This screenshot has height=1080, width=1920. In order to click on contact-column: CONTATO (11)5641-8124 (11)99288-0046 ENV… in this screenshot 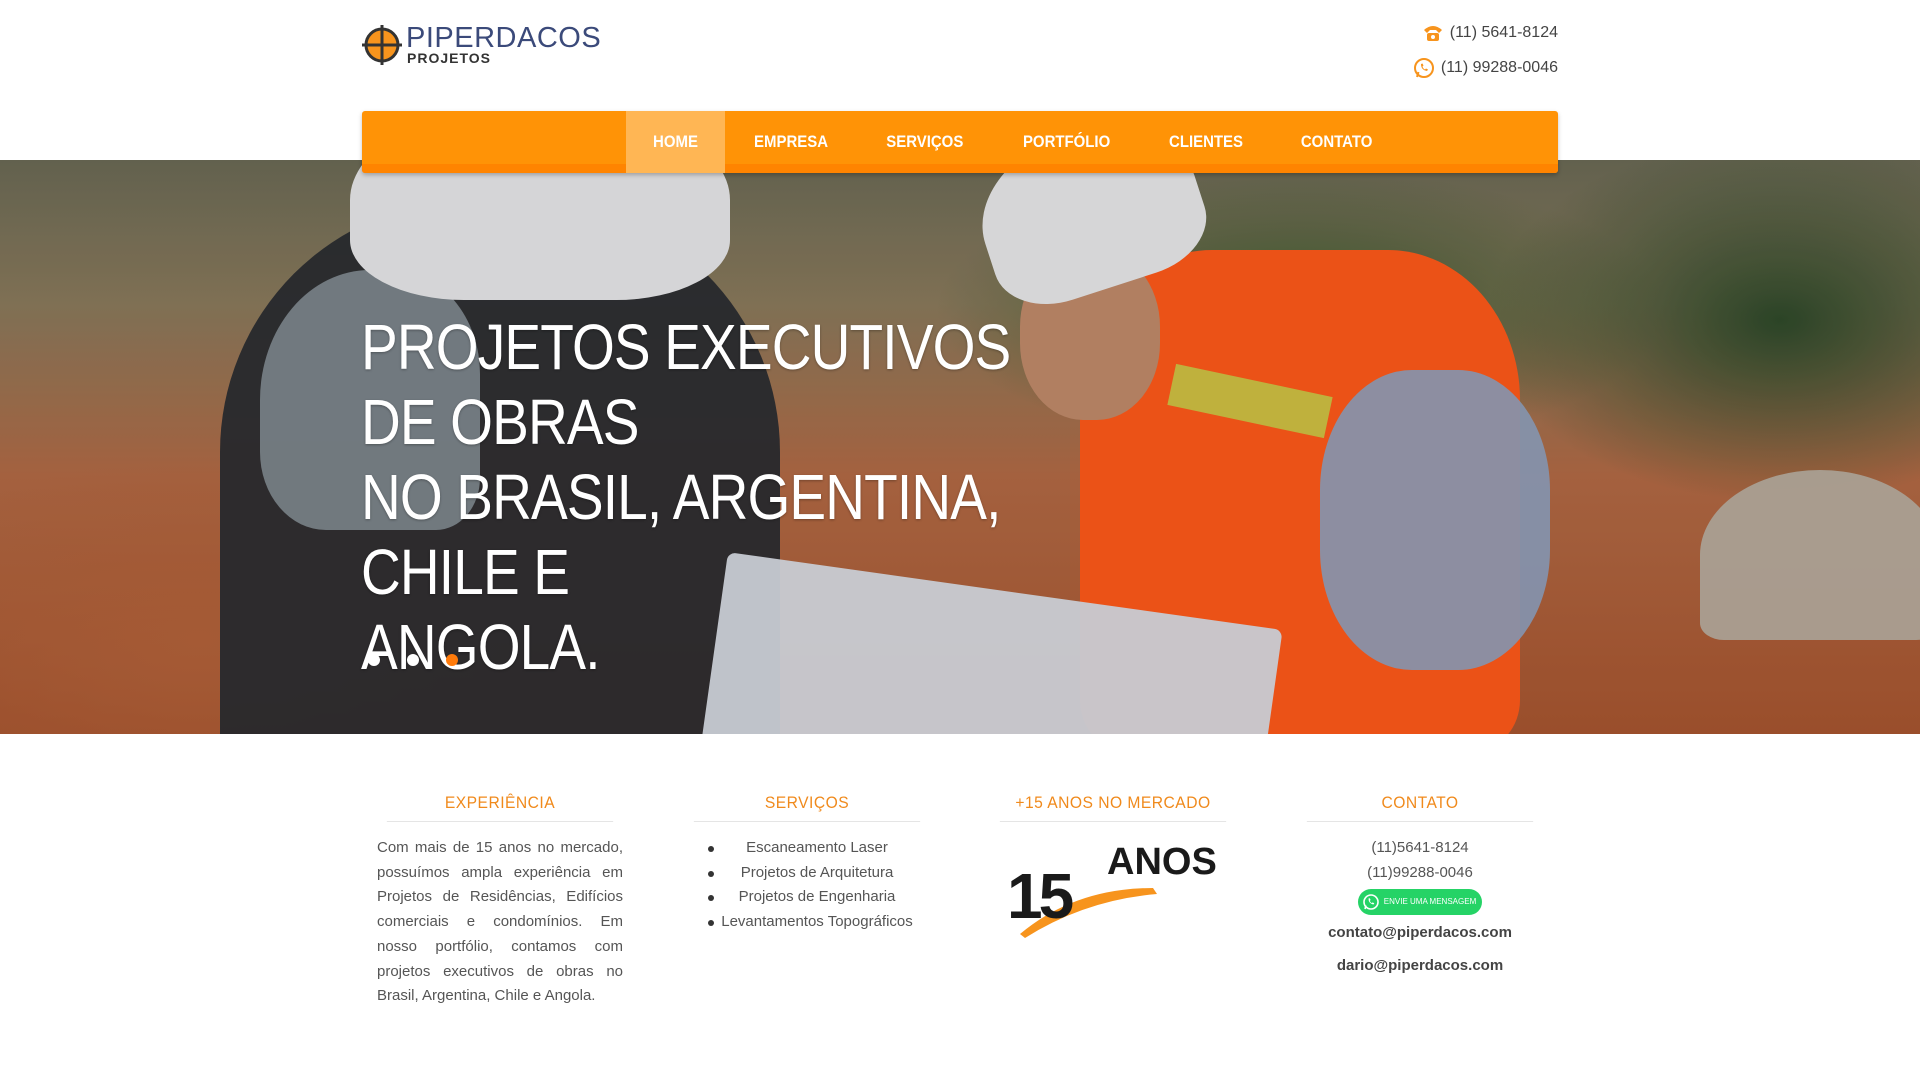, I will do `click(1420, 886)`.